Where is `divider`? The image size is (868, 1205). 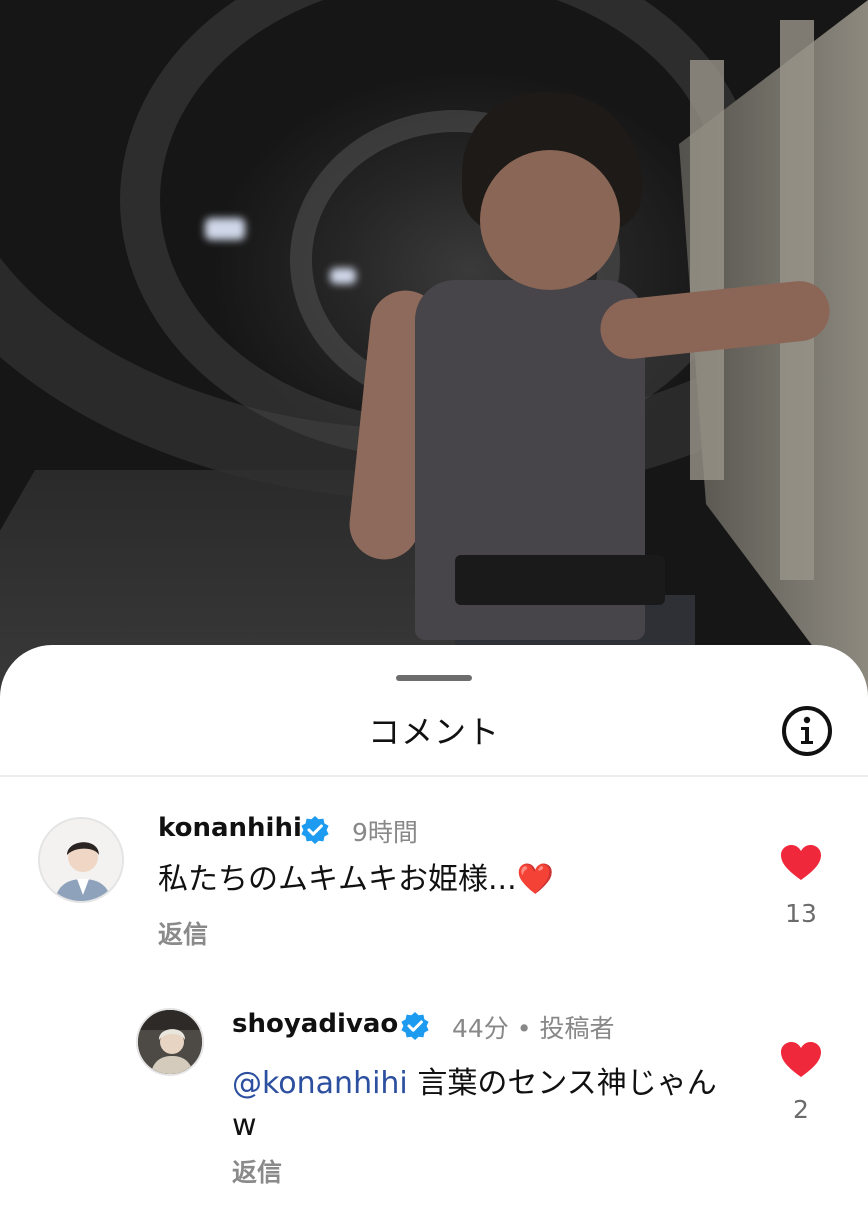
divider is located at coordinates (434, 776).